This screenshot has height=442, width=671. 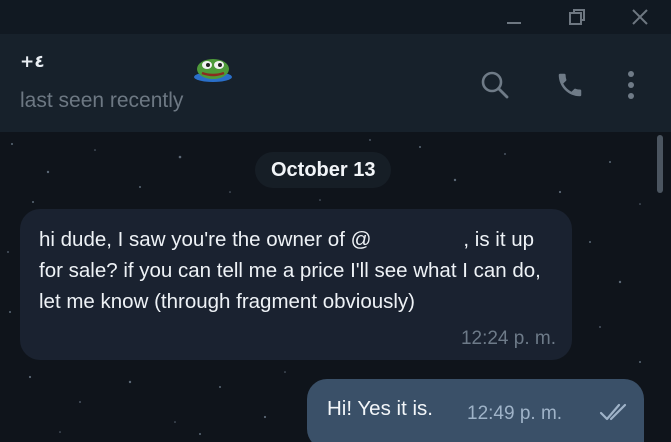 I want to click on message-timestamp: 12:24 p. m., so click(x=508, y=338).